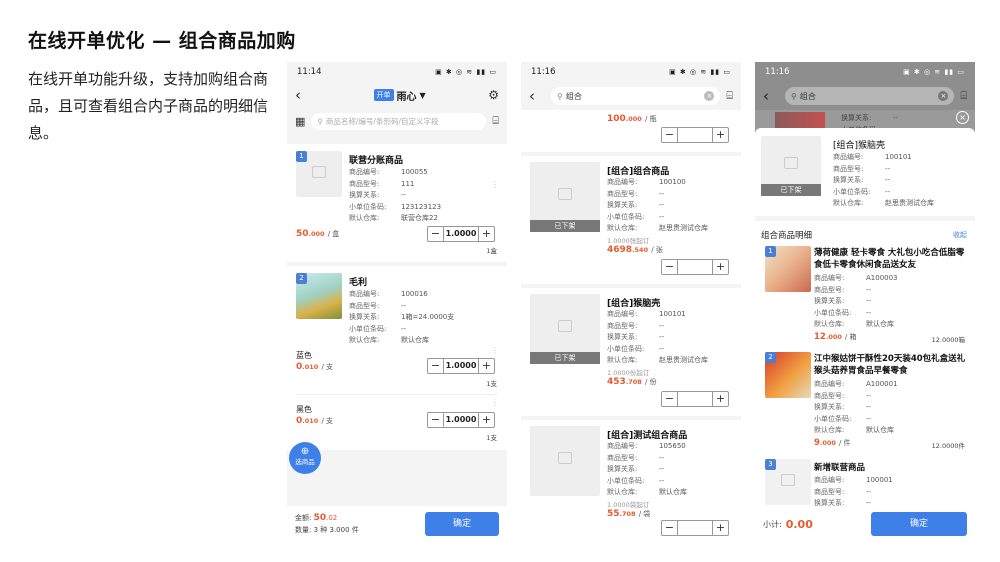 This screenshot has width=1000, height=562. I want to click on search-value: 组合, so click(807, 96).